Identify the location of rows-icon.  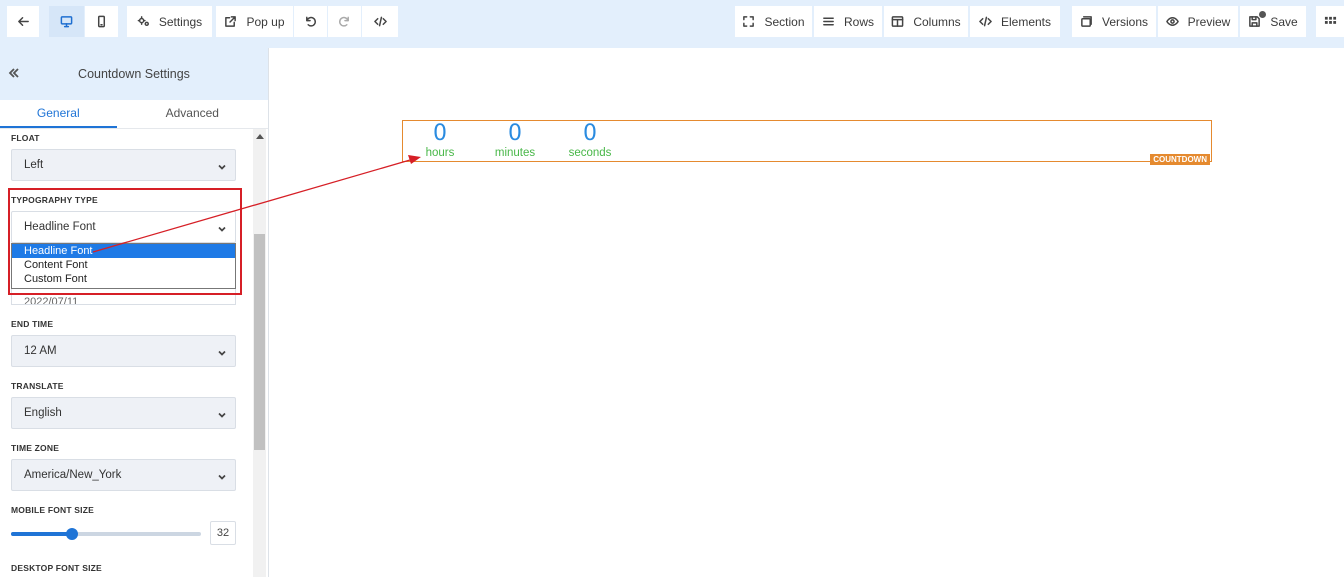
(828, 21).